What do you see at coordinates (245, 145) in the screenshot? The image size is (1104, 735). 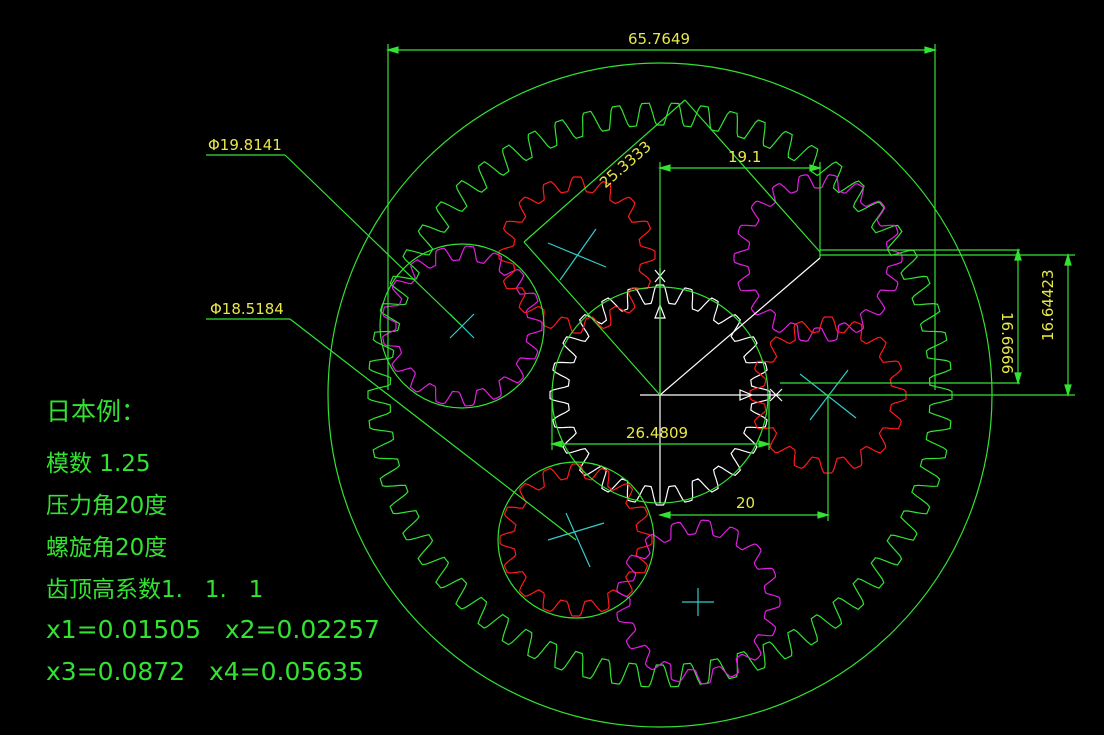 I see `dim-diameter-upper: Φ19.8141` at bounding box center [245, 145].